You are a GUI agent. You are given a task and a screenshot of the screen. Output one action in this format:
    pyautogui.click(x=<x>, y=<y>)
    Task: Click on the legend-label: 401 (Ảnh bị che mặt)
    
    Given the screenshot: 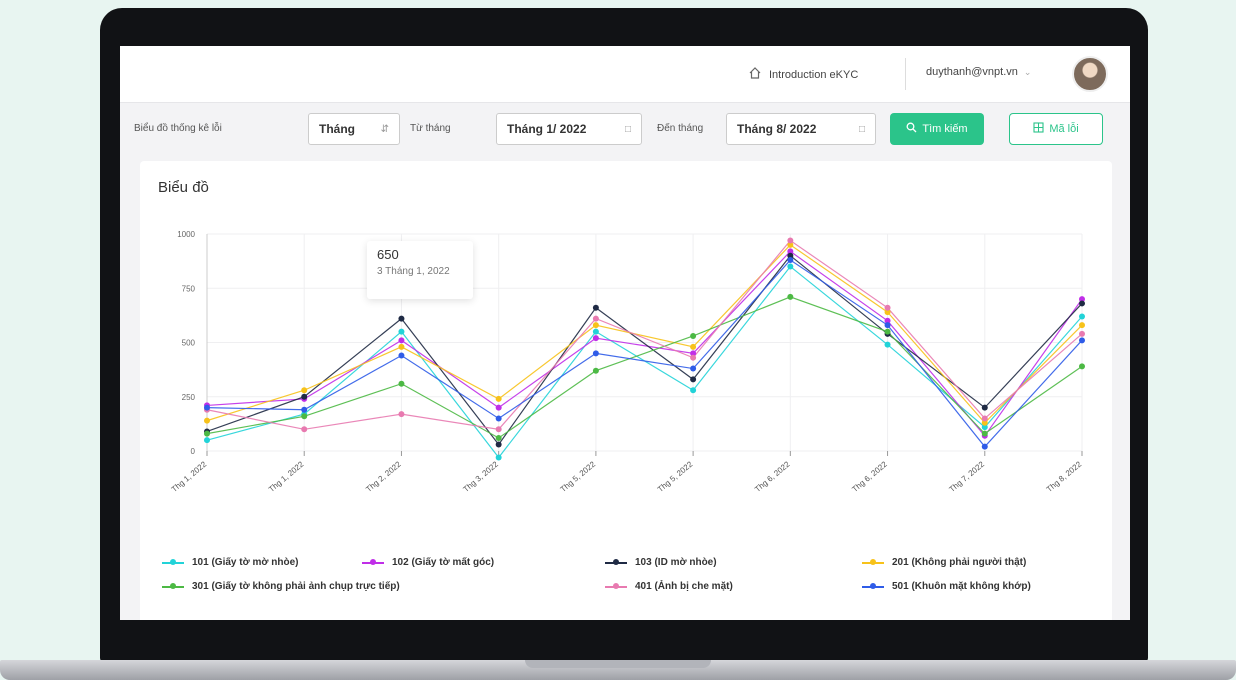 What is the action you would take?
    pyautogui.click(x=684, y=586)
    